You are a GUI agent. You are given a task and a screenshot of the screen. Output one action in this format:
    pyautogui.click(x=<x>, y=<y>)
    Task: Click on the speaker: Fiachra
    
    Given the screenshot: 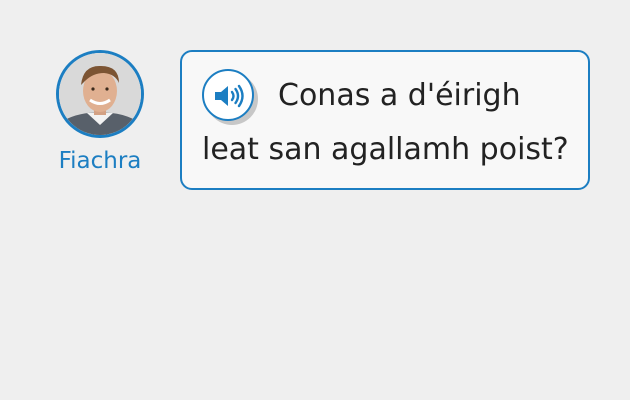 What is the action you would take?
    pyautogui.click(x=100, y=112)
    